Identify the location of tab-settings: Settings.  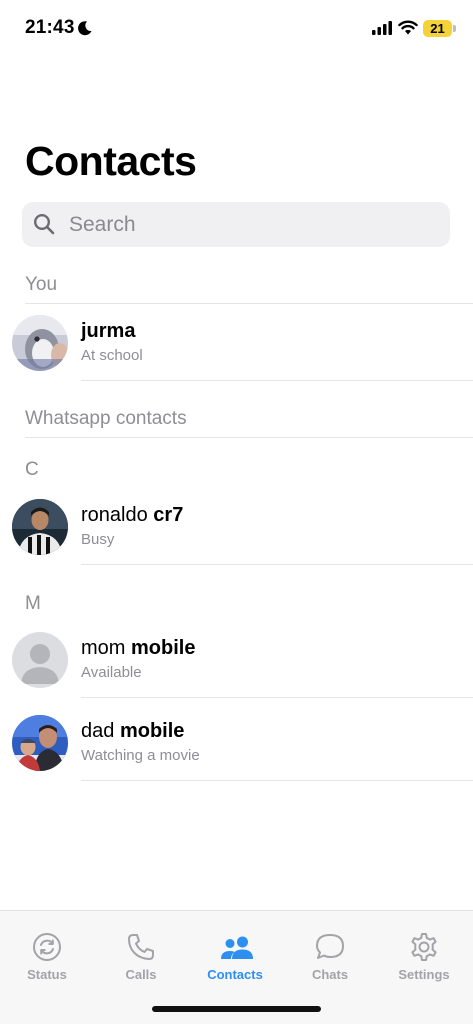
(424, 951).